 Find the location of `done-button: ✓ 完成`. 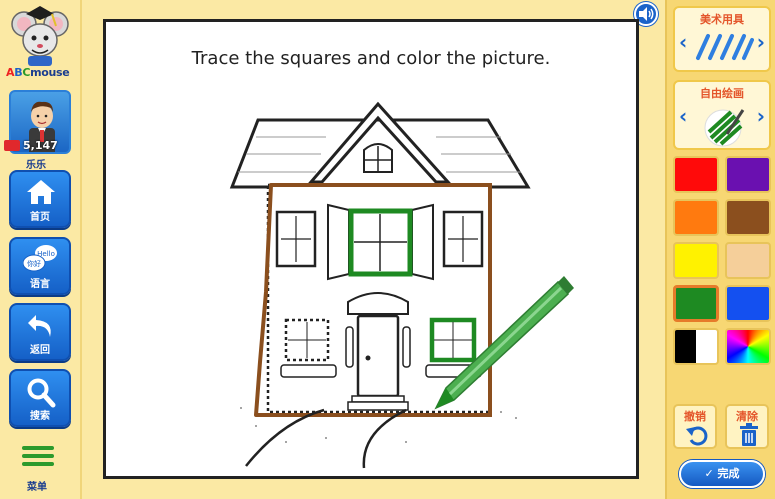

done-button: ✓ 完成 is located at coordinates (722, 474).